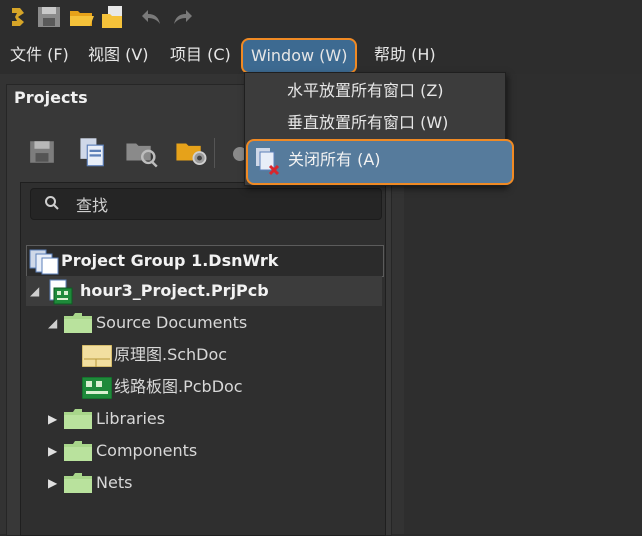  What do you see at coordinates (81, 17) in the screenshot?
I see `open-folder-icon` at bounding box center [81, 17].